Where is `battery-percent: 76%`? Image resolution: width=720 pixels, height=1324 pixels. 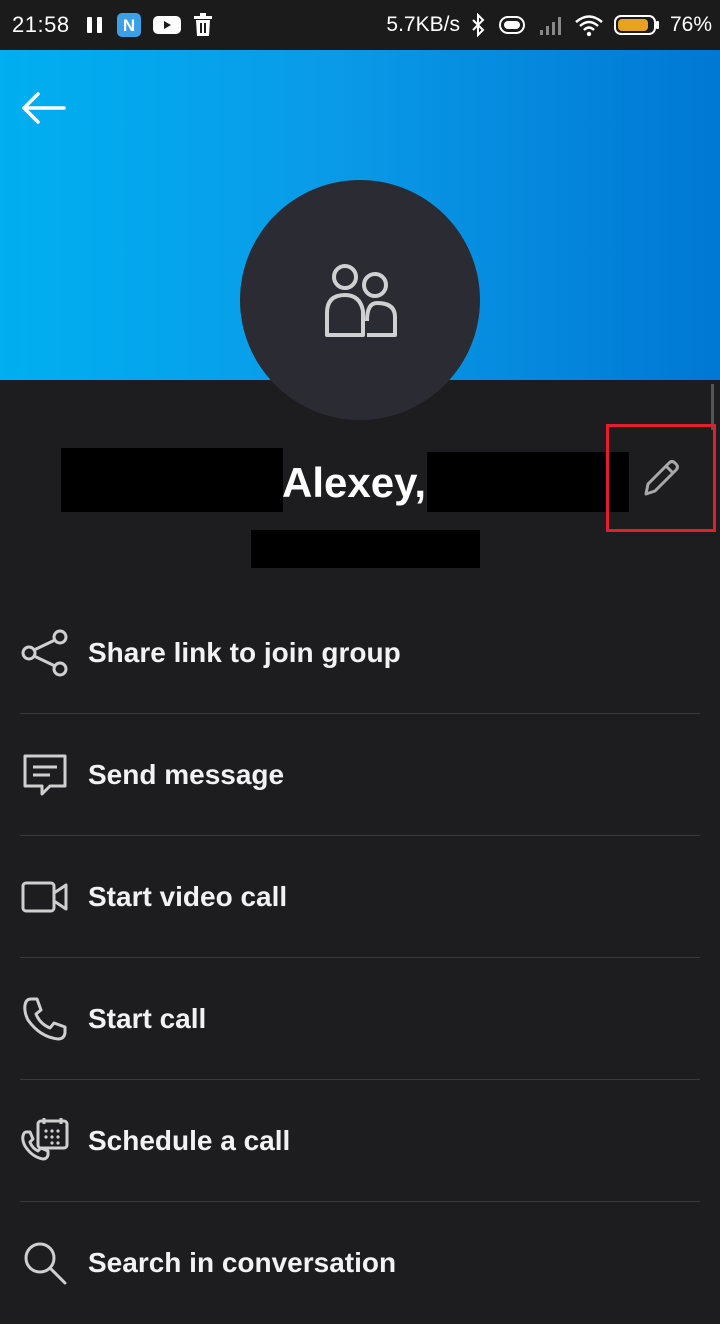
battery-percent: 76% is located at coordinates (690, 24).